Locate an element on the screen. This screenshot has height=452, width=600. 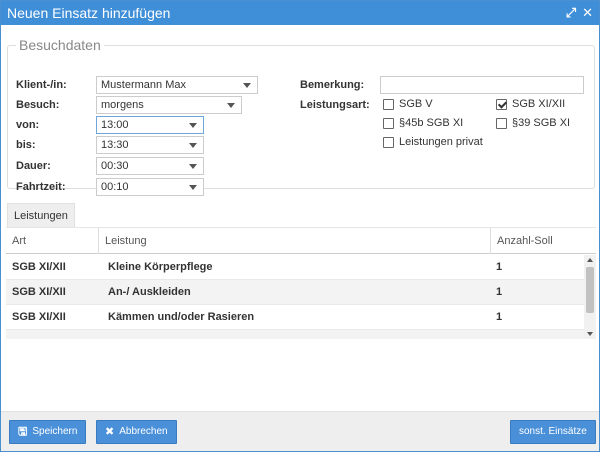
dialog-footer: 🖫 Speichern ✖ Abbrechen sonst. Einsätze is located at coordinates (300, 431).